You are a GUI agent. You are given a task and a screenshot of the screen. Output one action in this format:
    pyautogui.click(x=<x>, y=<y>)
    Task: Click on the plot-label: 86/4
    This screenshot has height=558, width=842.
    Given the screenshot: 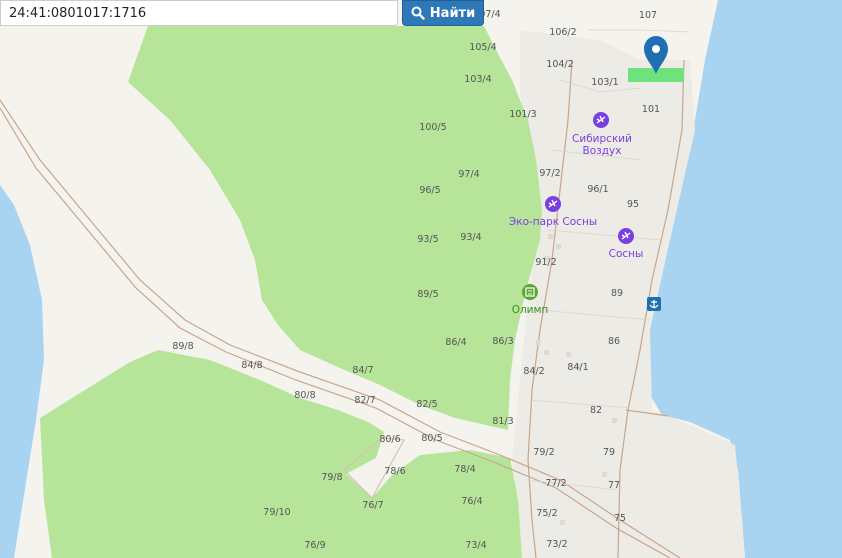 What is the action you would take?
    pyautogui.click(x=455, y=342)
    